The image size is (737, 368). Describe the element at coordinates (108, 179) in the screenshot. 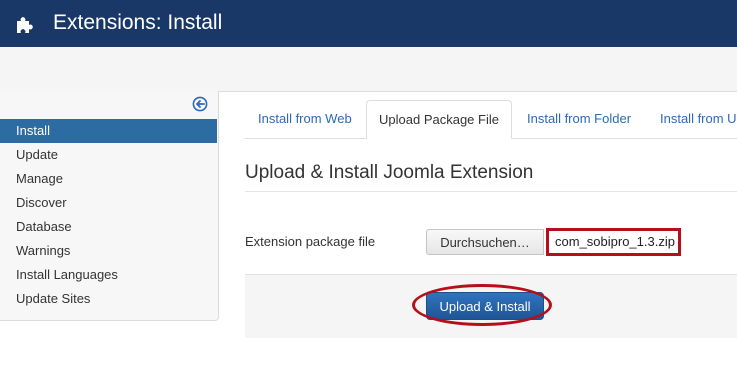

I see `sidebar-item-manage: Manage` at that location.